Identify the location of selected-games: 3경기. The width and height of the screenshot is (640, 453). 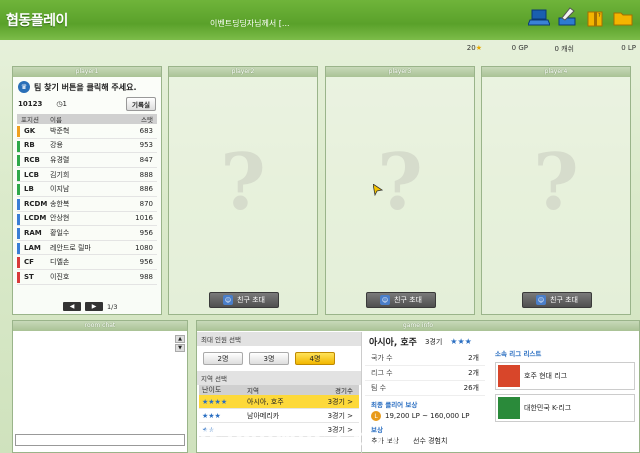
(433, 341).